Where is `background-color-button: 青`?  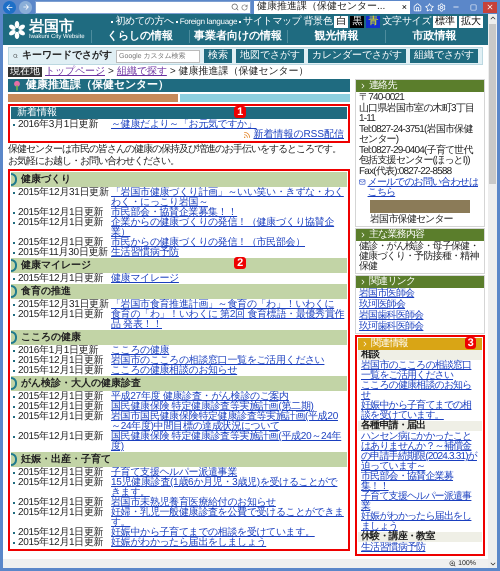
background-color-button: 青 is located at coordinates (373, 22).